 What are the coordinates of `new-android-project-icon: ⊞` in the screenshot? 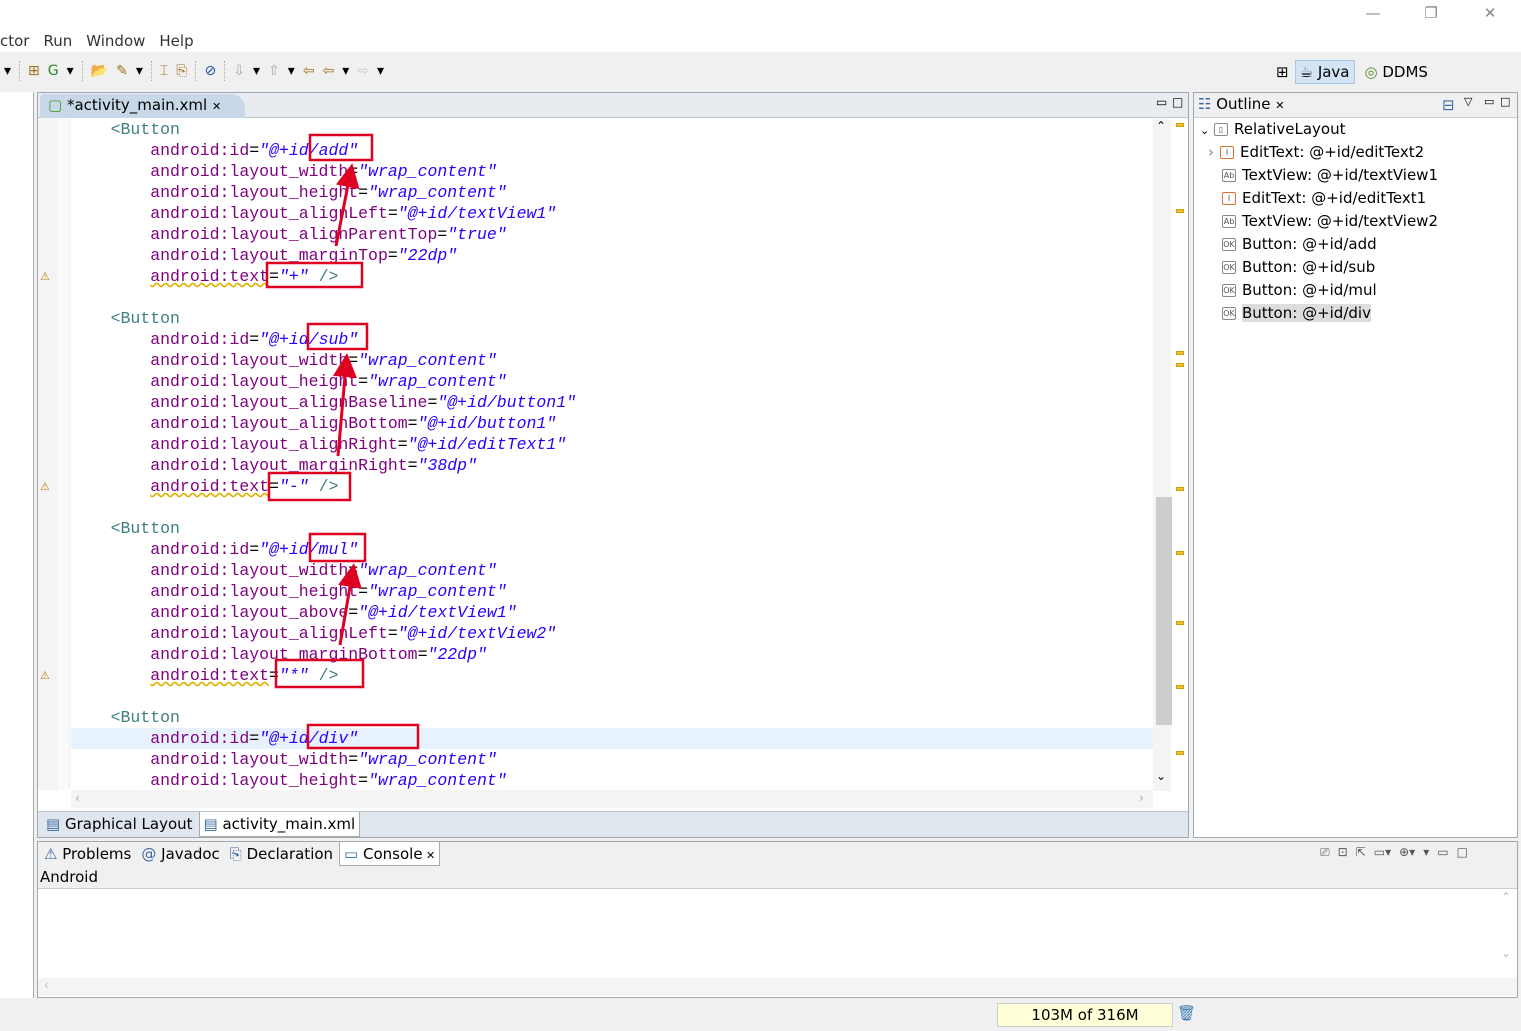 It's located at (34, 71).